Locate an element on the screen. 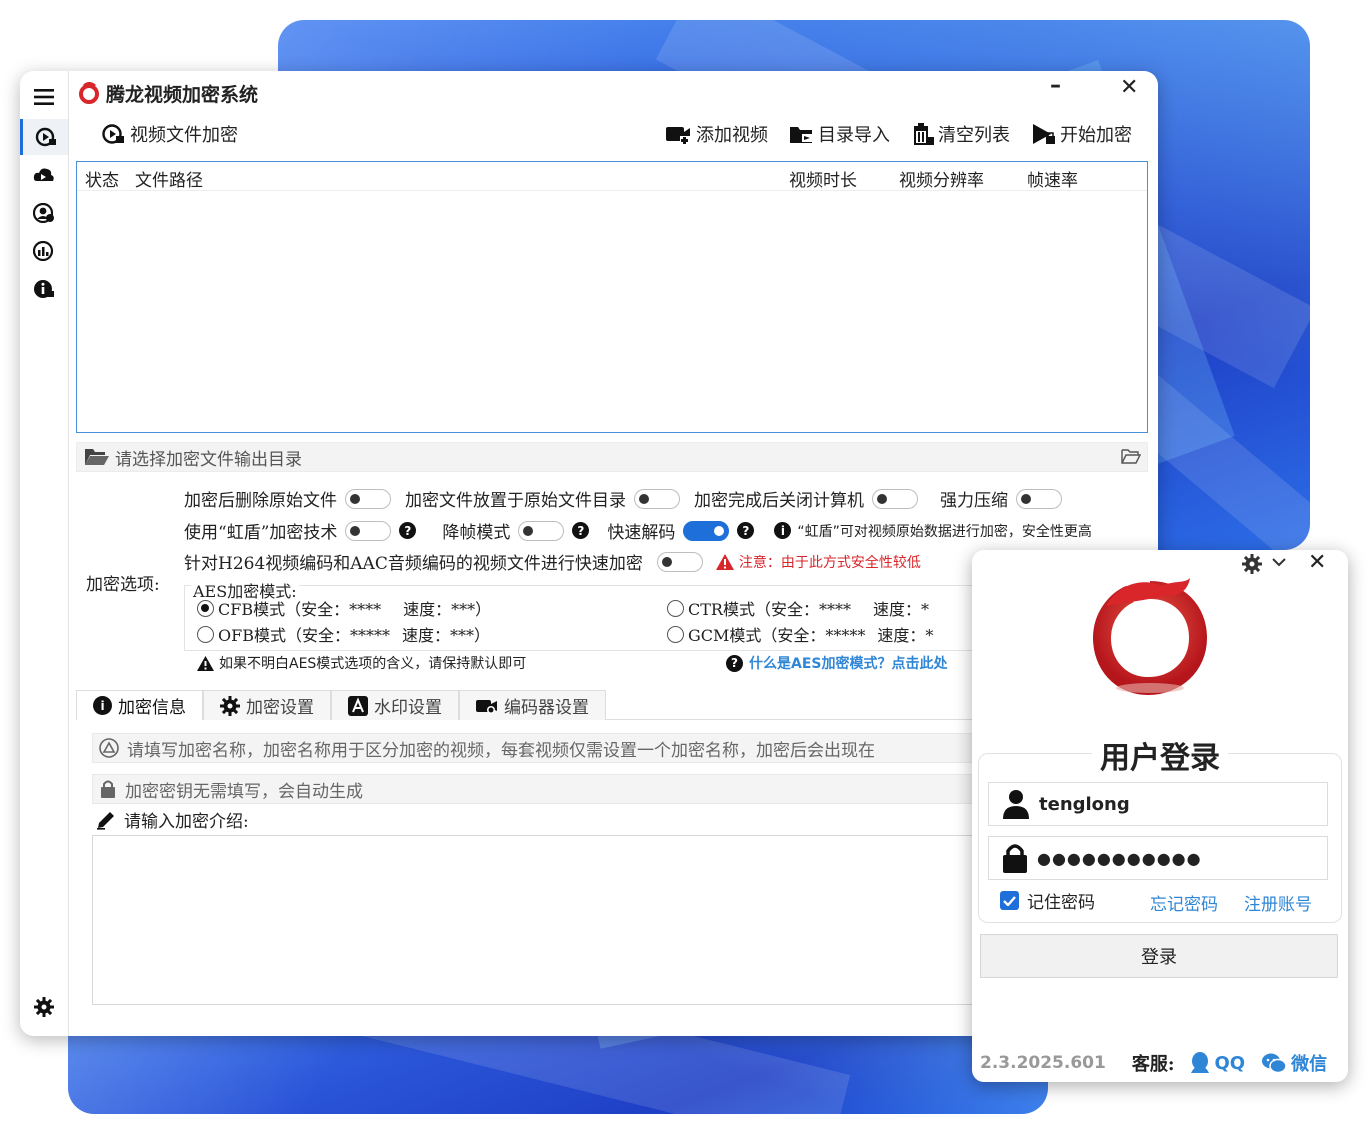 This screenshot has width=1368, height=1135. aes-mode-ofb: OFB模式（安全：***** 速度：***） is located at coordinates (343, 634).